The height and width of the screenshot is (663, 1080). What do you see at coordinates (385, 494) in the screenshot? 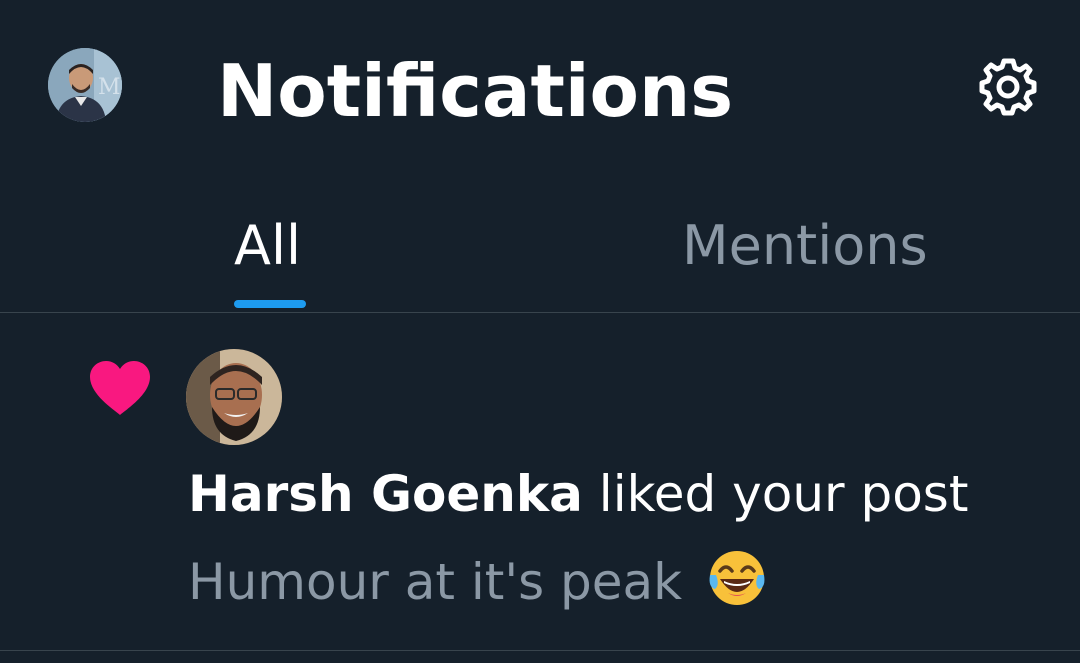
I see `user-name-link: Harsh Goenka` at bounding box center [385, 494].